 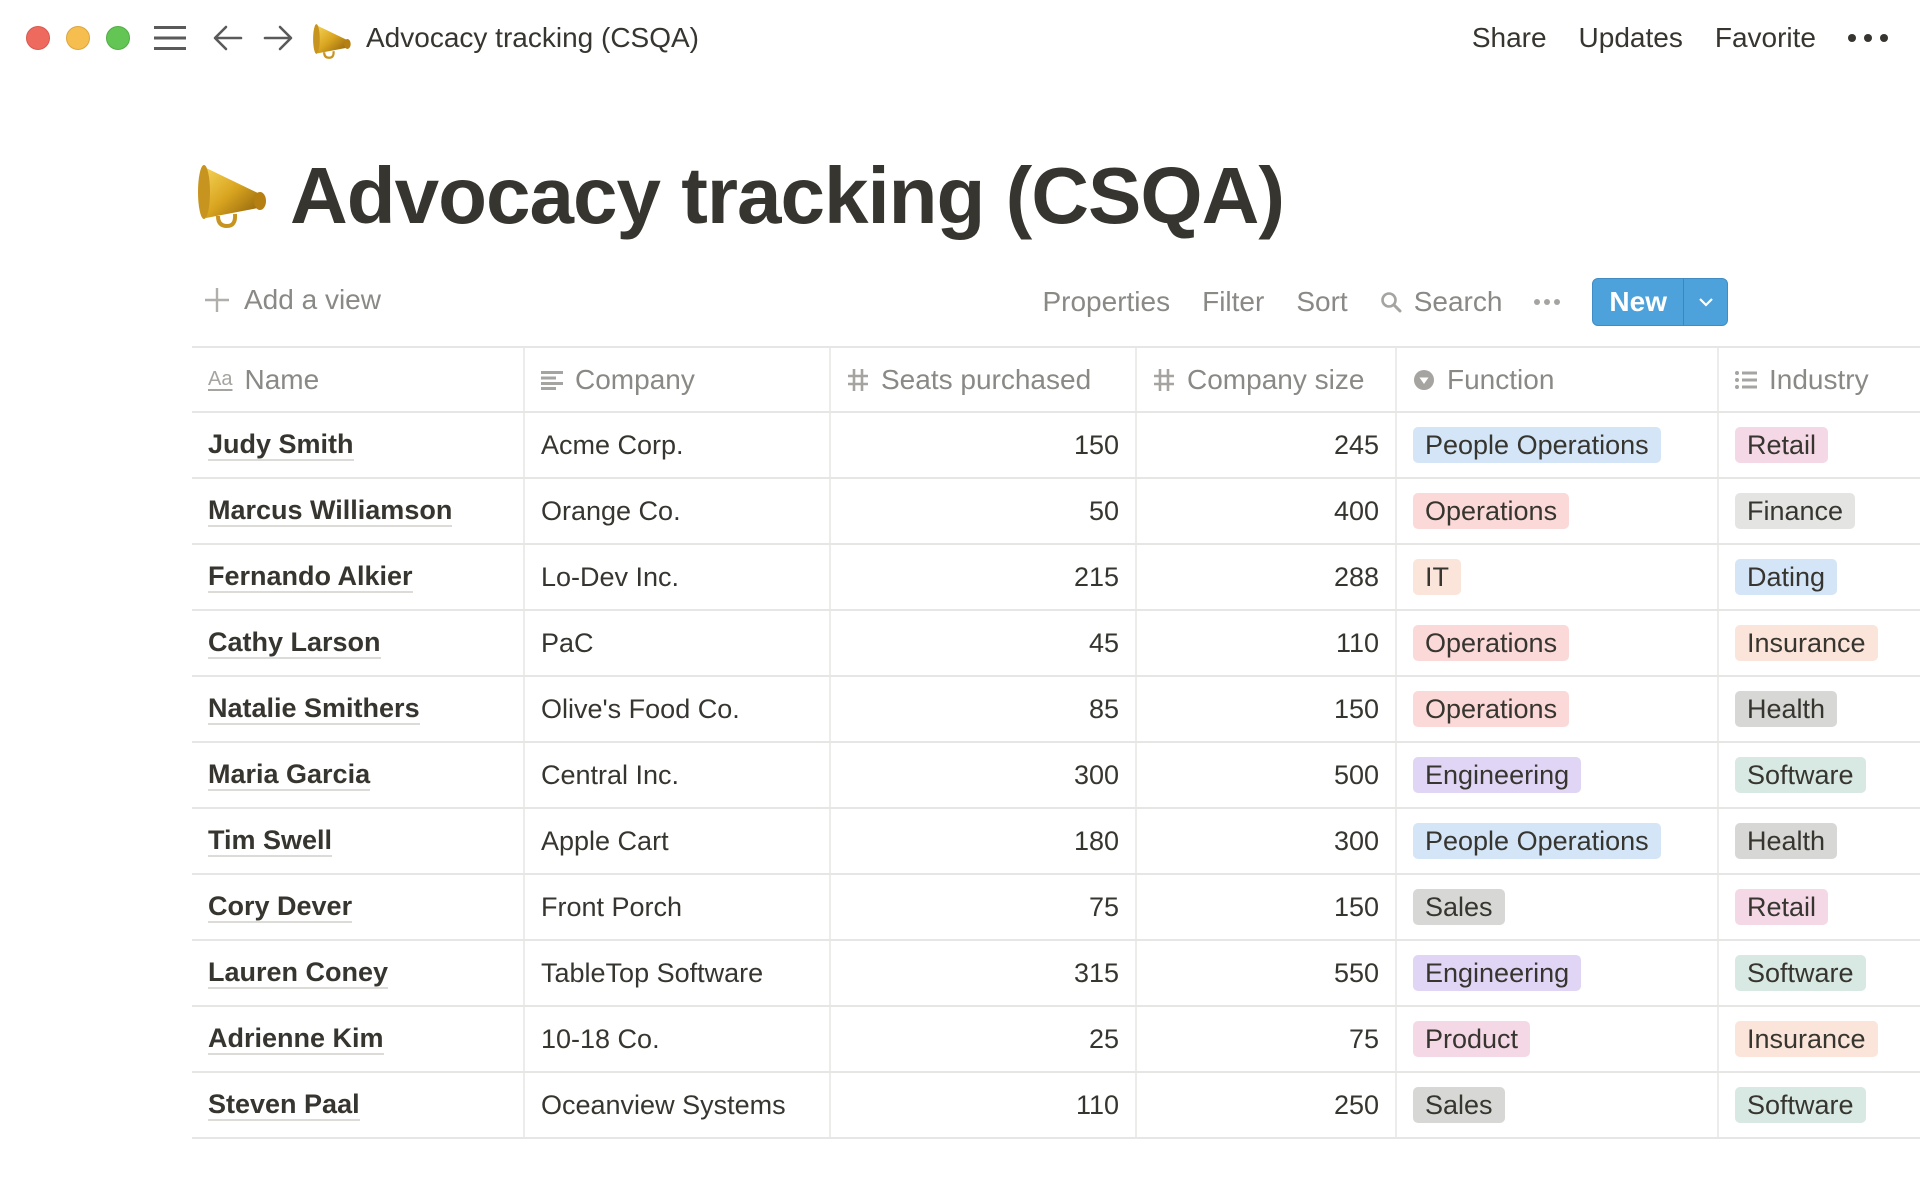 What do you see at coordinates (228, 38) in the screenshot?
I see `back-arrow-icon` at bounding box center [228, 38].